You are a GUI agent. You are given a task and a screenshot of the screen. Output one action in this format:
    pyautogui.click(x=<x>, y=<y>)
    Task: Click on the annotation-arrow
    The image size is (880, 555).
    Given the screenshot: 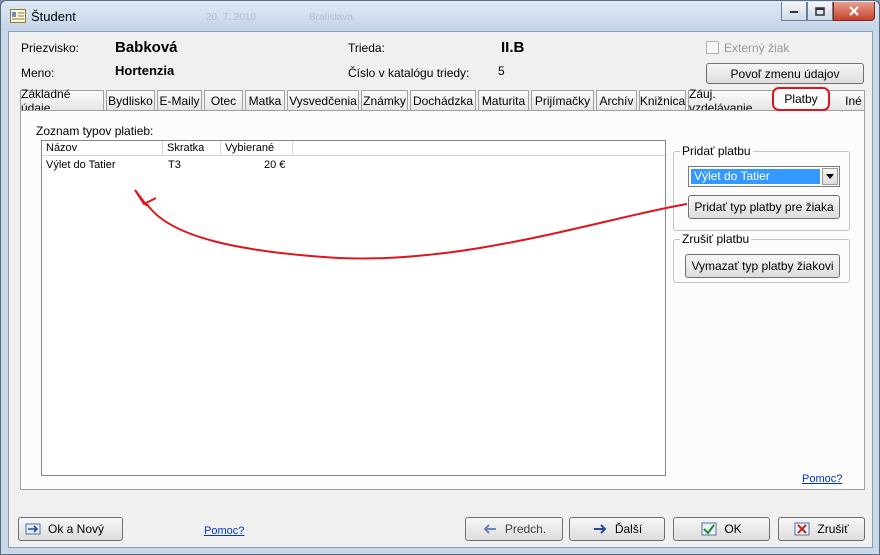 What is the action you would take?
    pyautogui.click(x=411, y=224)
    